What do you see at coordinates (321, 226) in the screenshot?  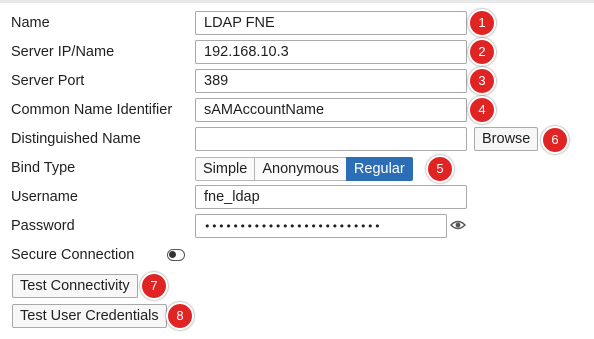 I see `password-input` at bounding box center [321, 226].